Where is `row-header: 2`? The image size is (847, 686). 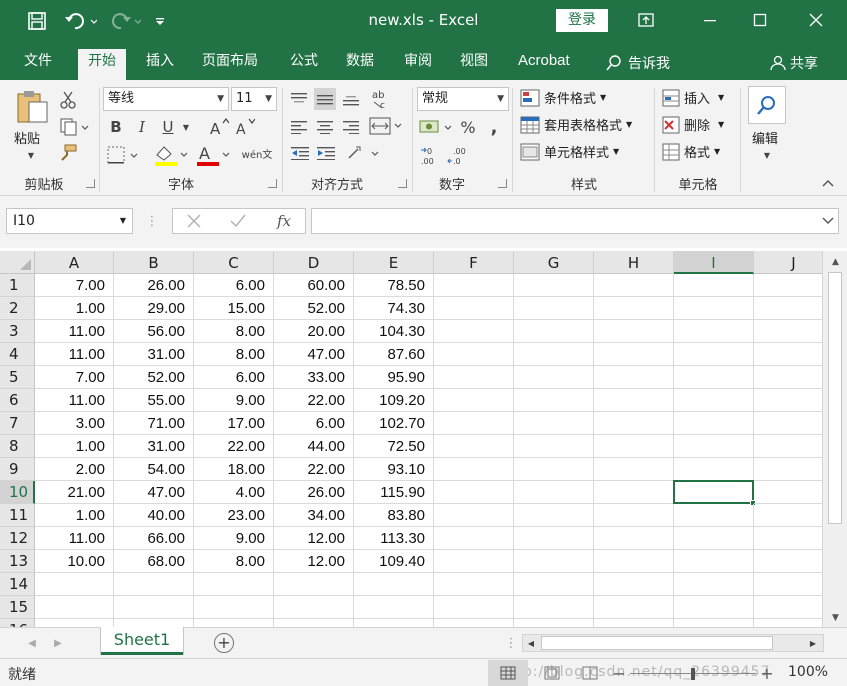 row-header: 2 is located at coordinates (17, 308).